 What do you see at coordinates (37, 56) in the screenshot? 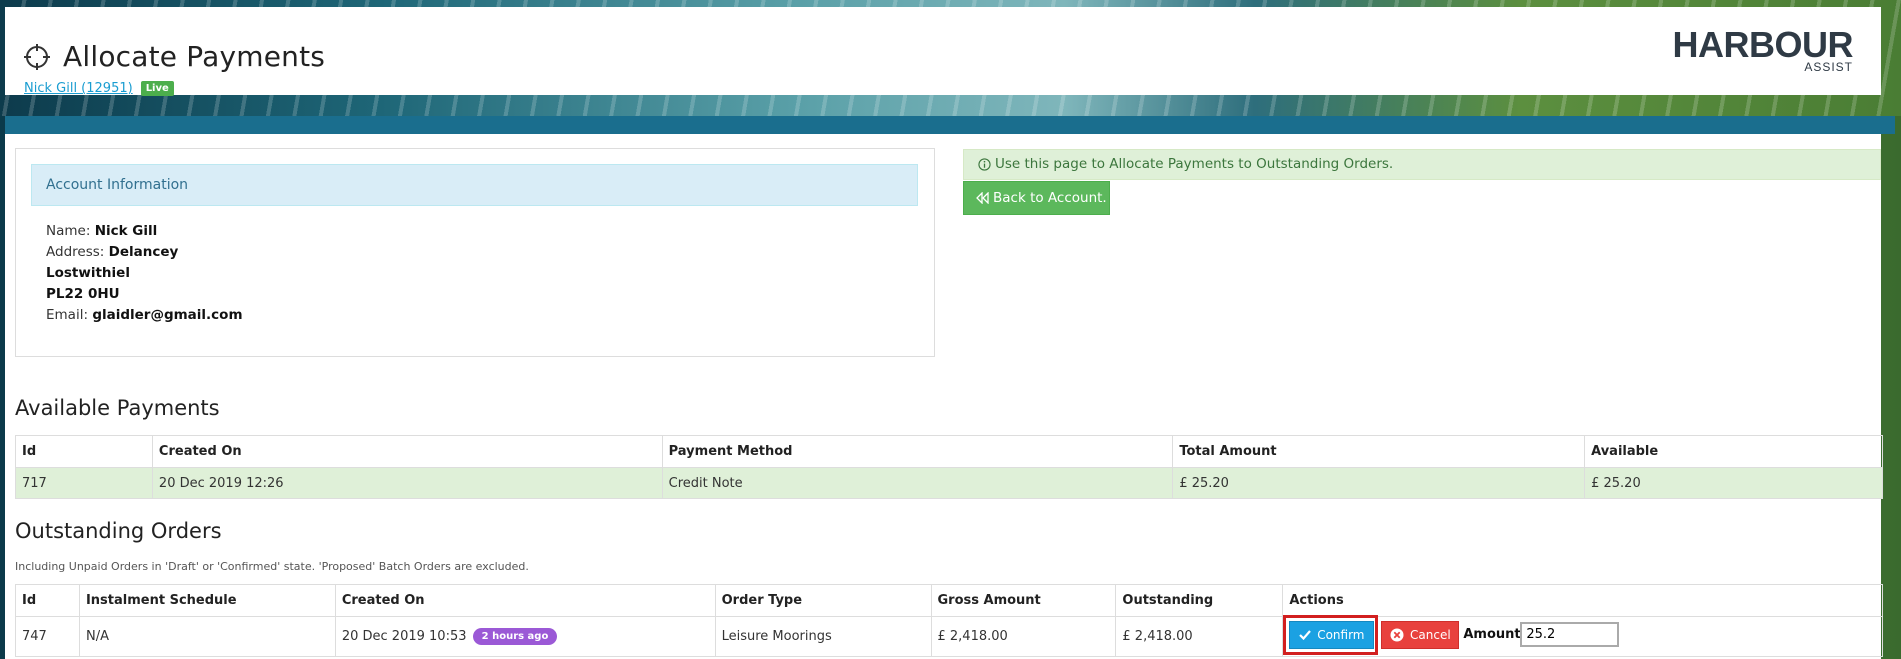
I see `crosshair-icon` at bounding box center [37, 56].